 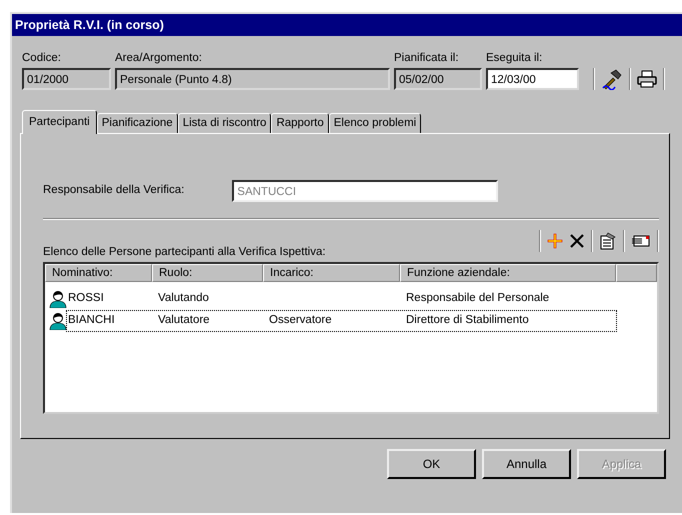 I want to click on add-icon, so click(x=555, y=241).